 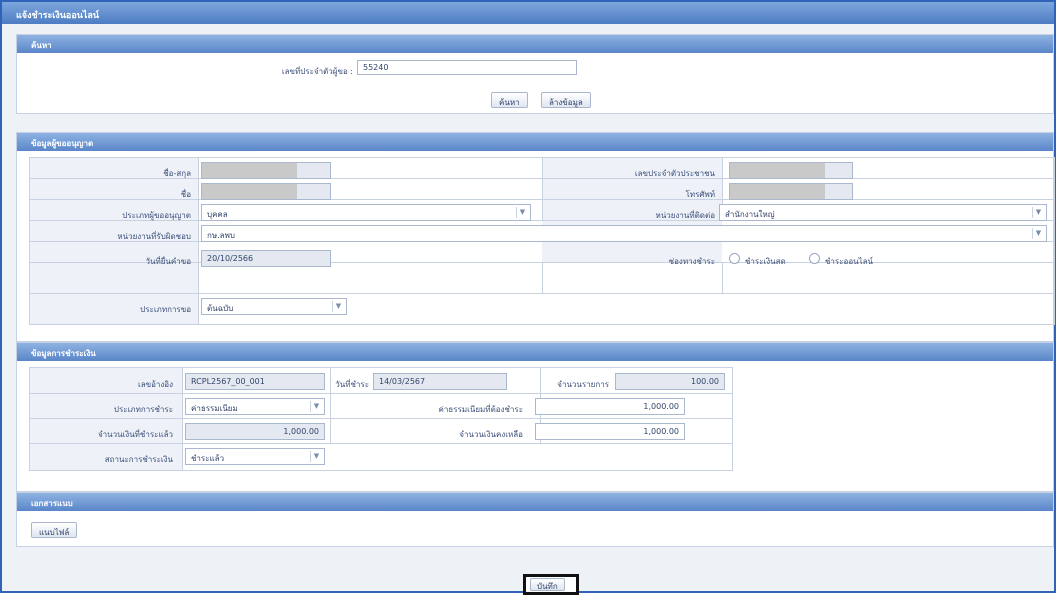 What do you see at coordinates (154, 236) in the screenshot?
I see `responsible-org-label: หน่วยงานที่รับผิดชอบ` at bounding box center [154, 236].